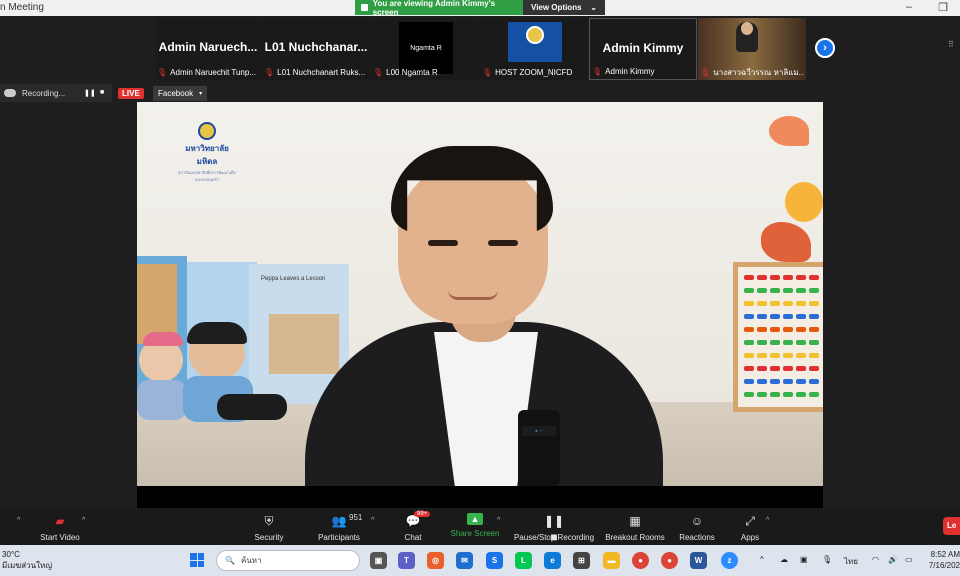 The height and width of the screenshot is (576, 960). I want to click on microphone-icon: 🎙, so click(827, 559).